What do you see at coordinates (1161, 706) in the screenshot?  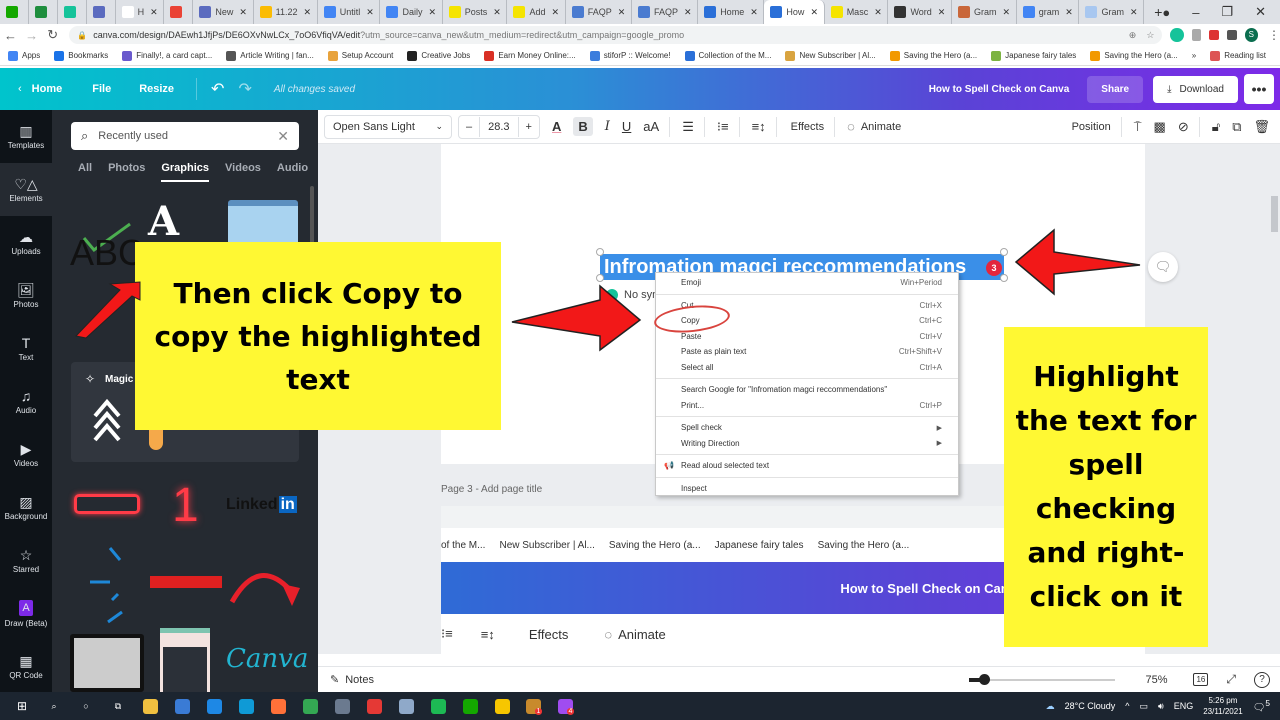 I see `volume-icon: 🔊︎` at bounding box center [1161, 706].